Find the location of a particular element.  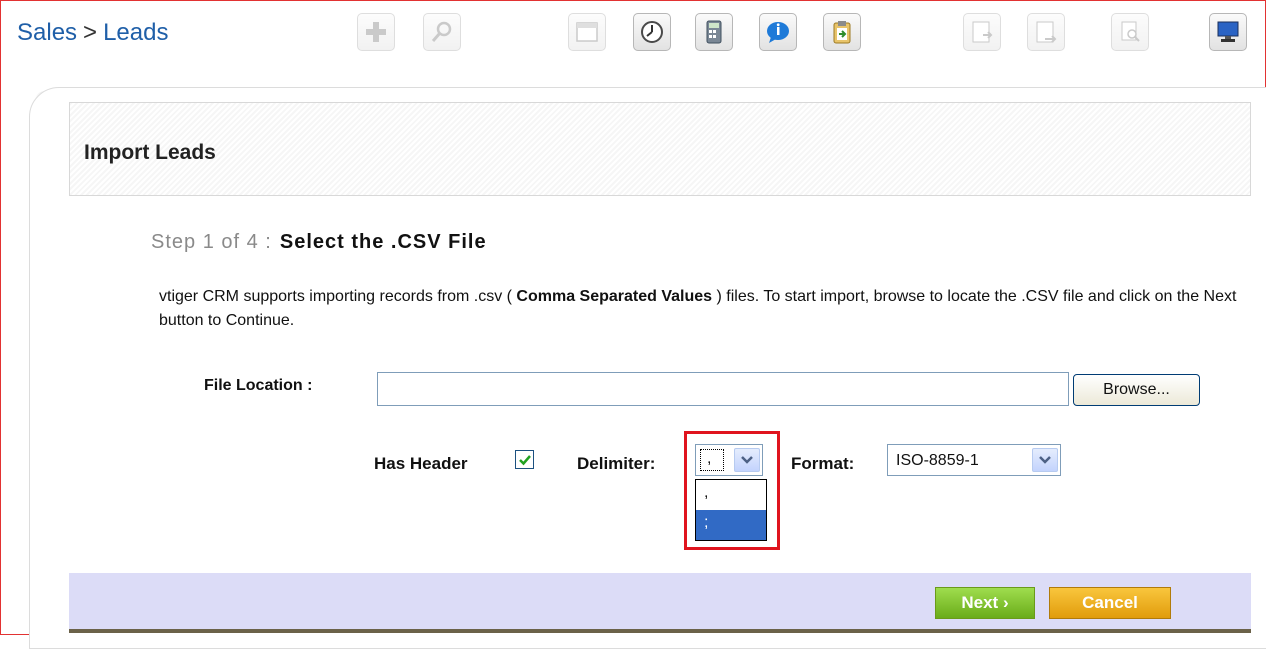

format-selected-value: ISO-8859-1 is located at coordinates (937, 460).